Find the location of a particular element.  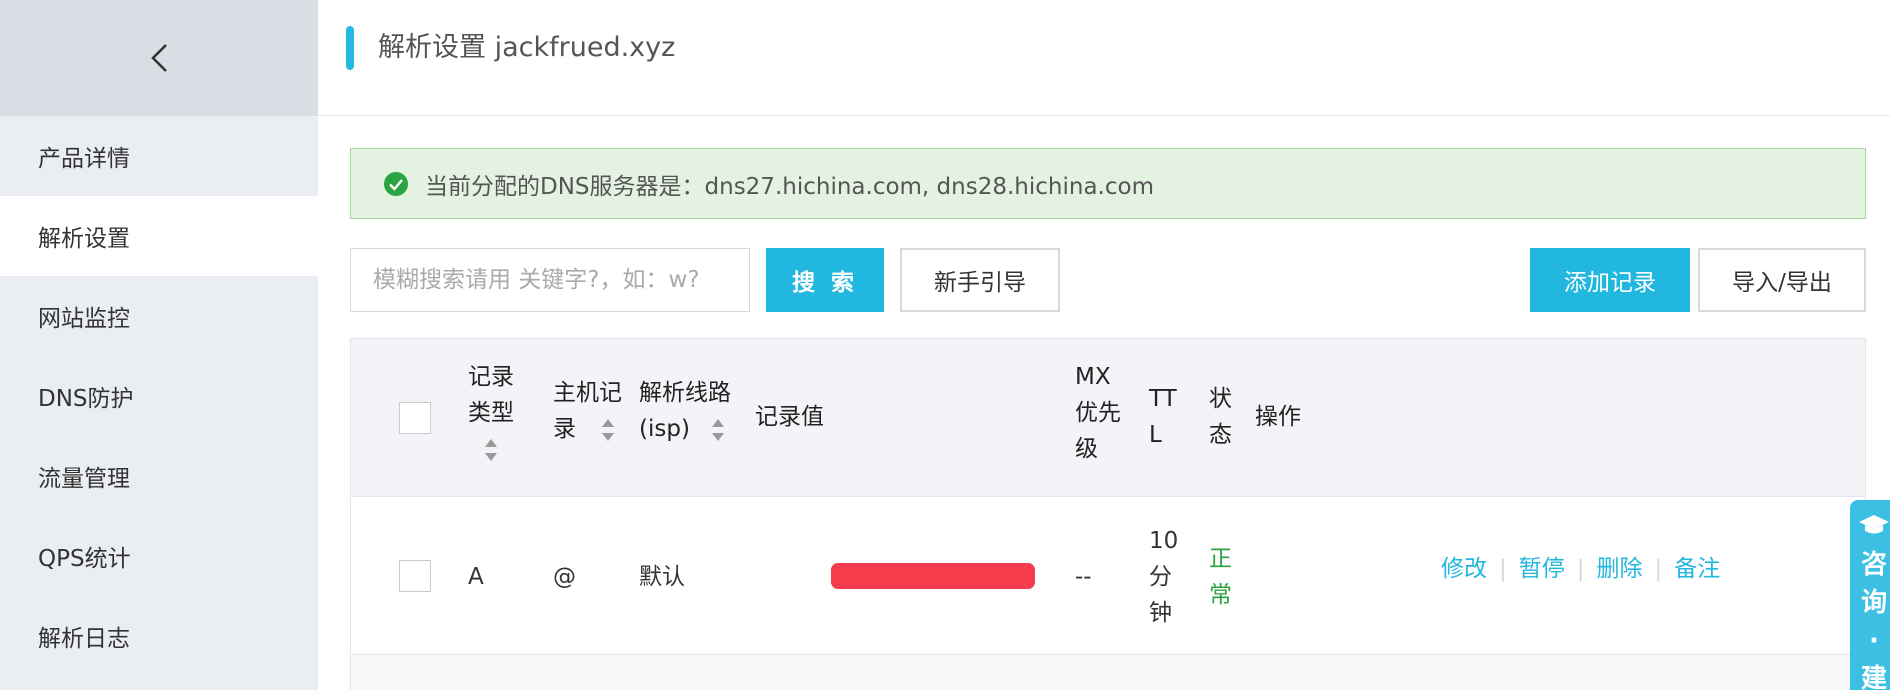

header-text: MX is located at coordinates (1093, 377).